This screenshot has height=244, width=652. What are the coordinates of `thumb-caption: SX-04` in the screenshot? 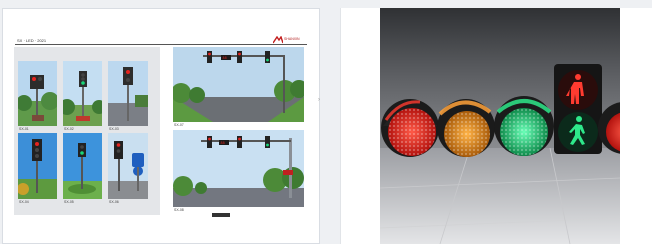 It's located at (24, 202).